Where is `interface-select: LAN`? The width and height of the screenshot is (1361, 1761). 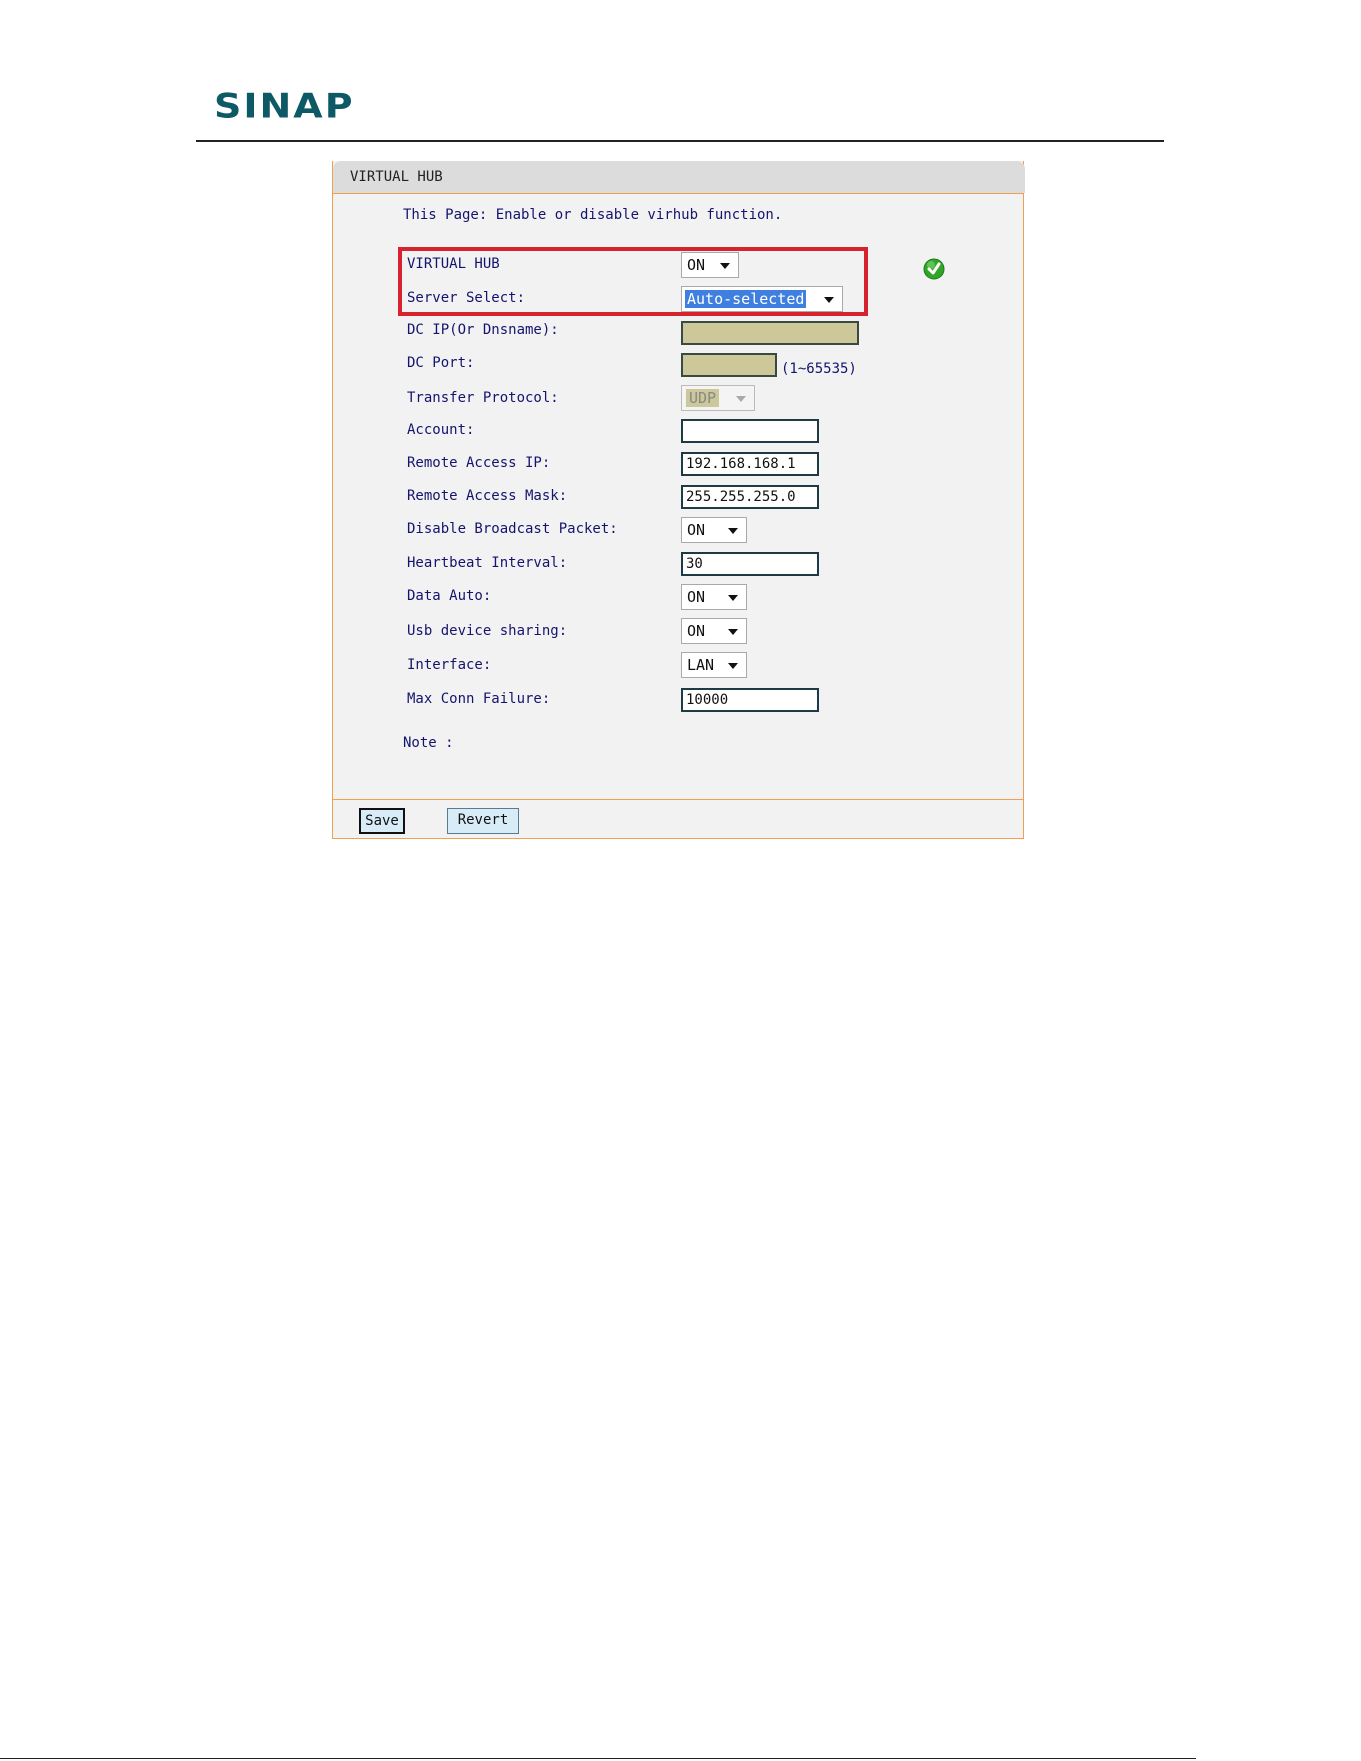
interface-select: LAN is located at coordinates (714, 665).